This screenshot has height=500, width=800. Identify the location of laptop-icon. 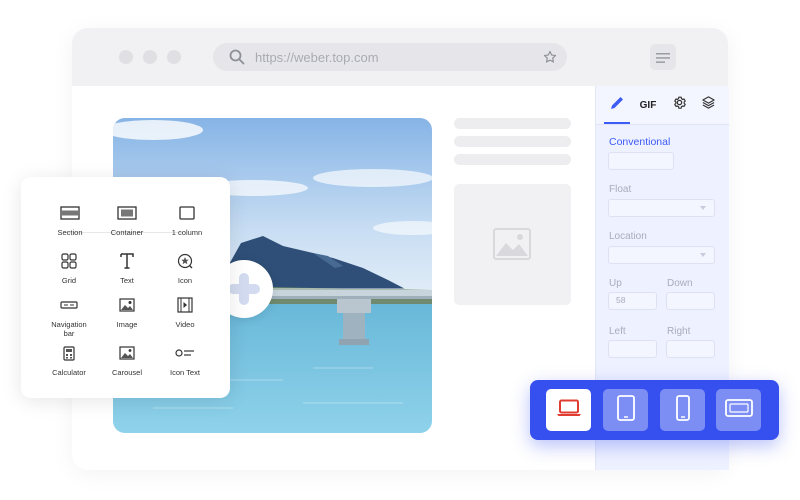
(569, 410).